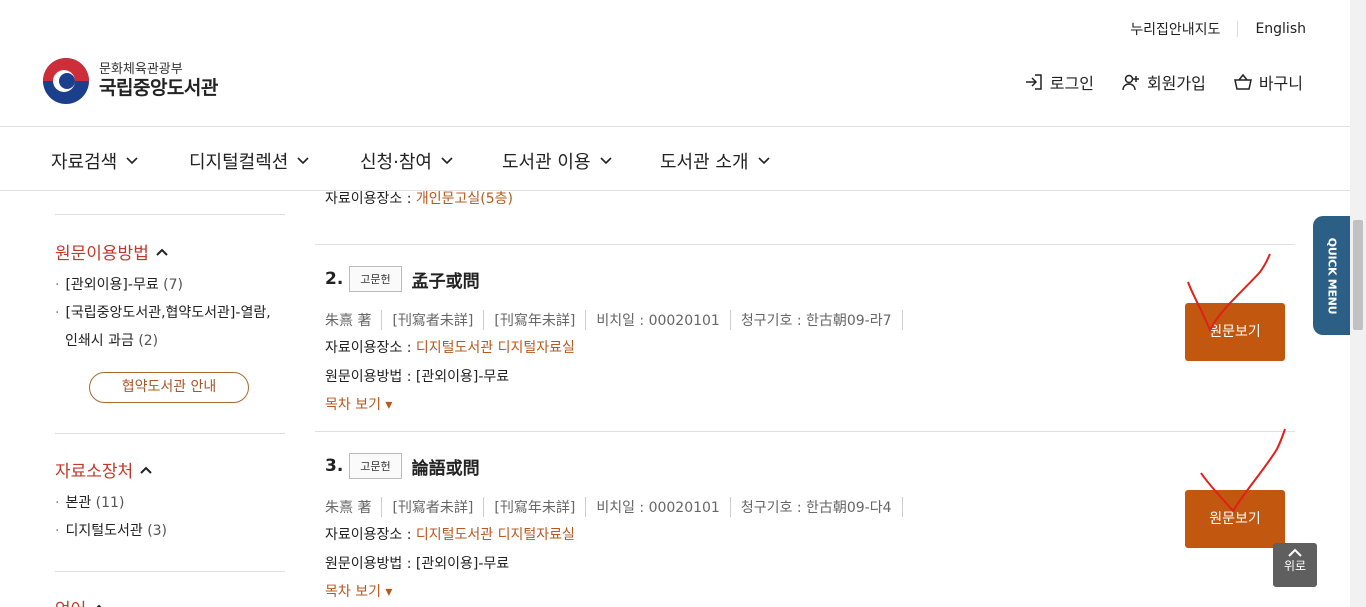 The image size is (1366, 607). What do you see at coordinates (148, 341) in the screenshot?
I see `facet-item-count: (2)` at bounding box center [148, 341].